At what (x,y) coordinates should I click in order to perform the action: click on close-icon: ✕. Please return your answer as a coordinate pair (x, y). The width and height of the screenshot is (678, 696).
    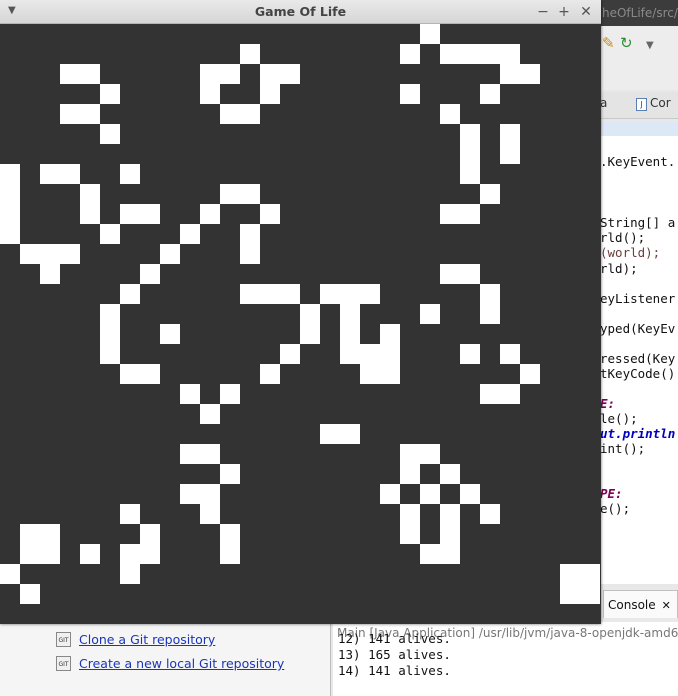
    Looking at the image, I should click on (666, 605).